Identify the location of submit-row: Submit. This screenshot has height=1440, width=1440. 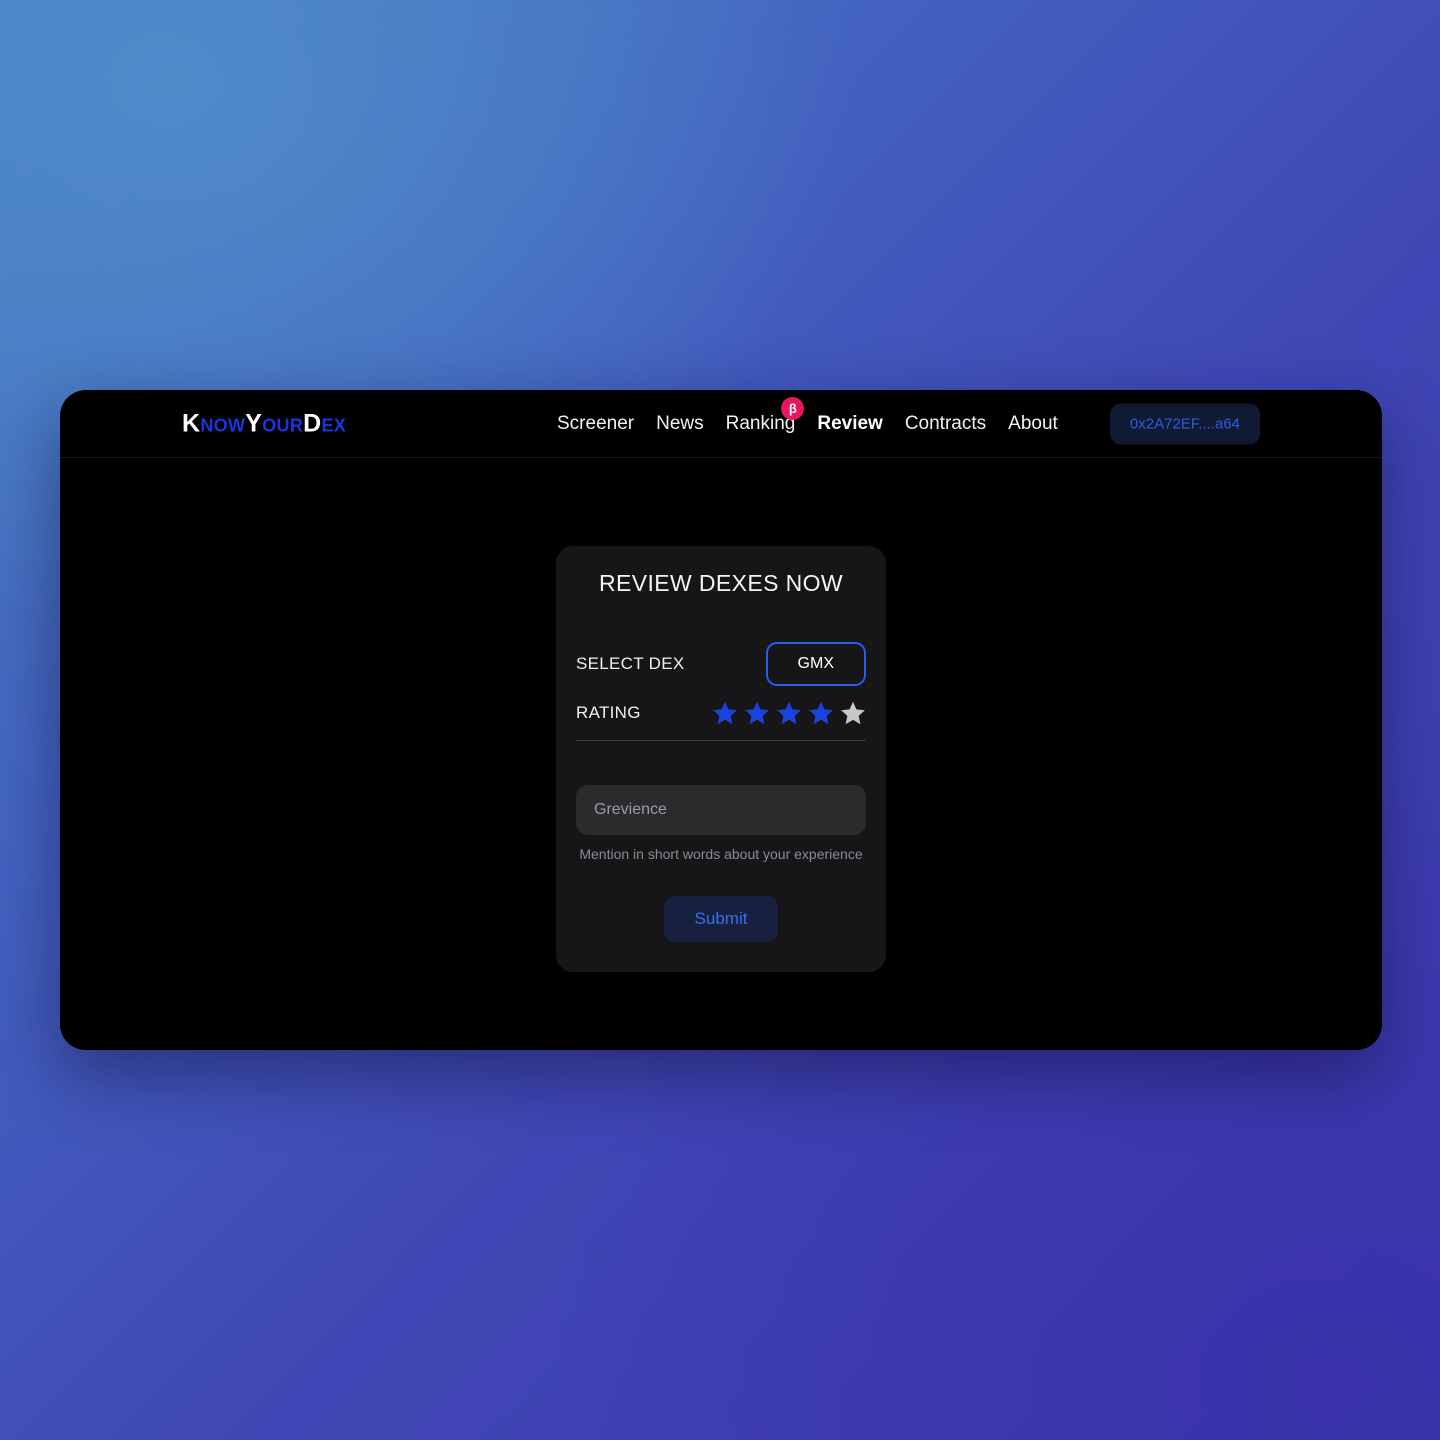
(721, 919).